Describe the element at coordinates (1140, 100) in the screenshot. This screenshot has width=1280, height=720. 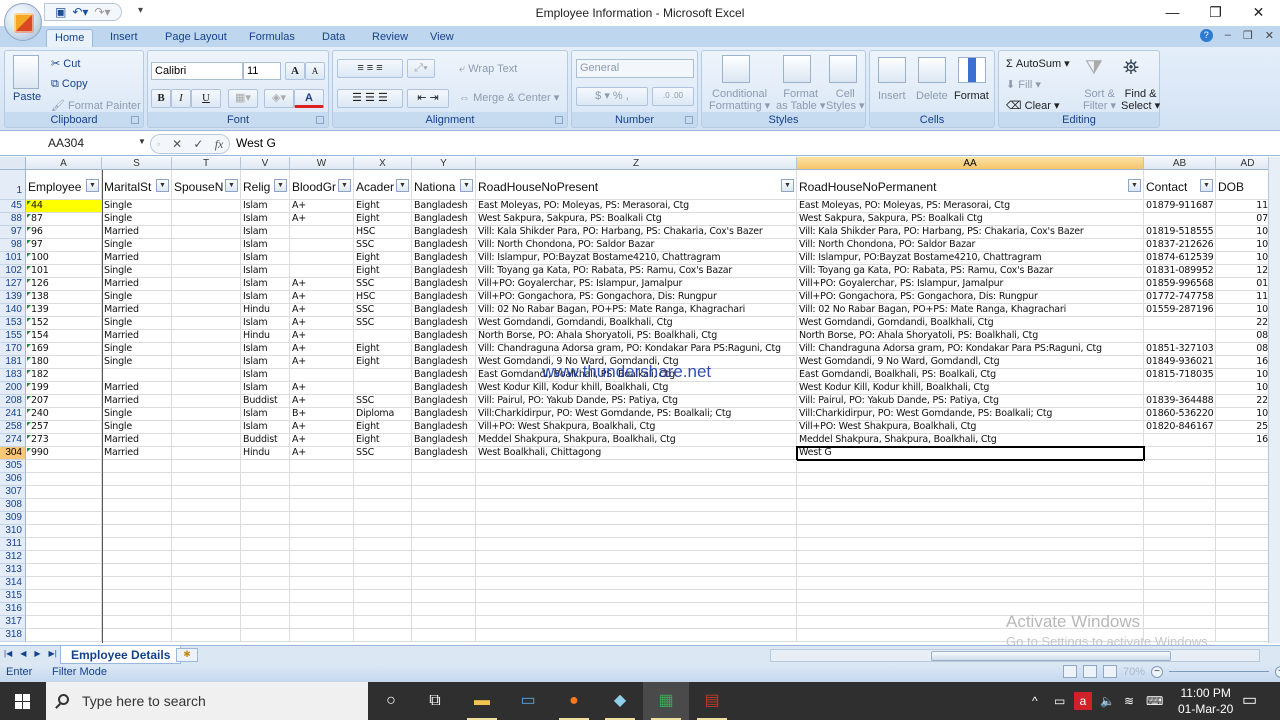
I see `find-select-button: Find & Select ▾` at that location.